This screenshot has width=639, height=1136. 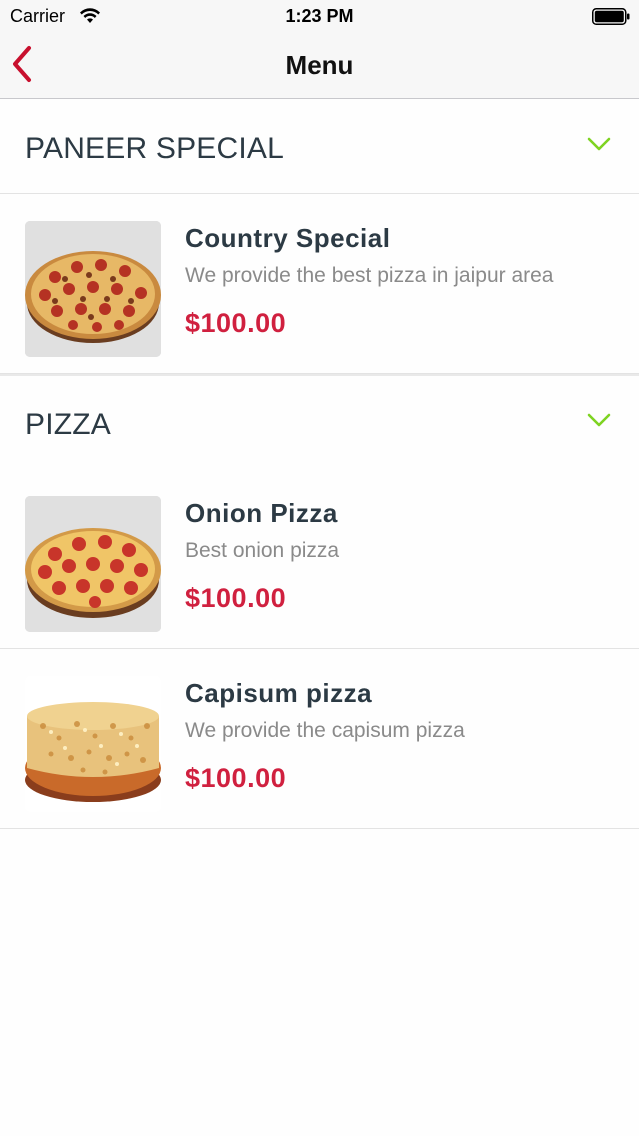 What do you see at coordinates (261, 513) in the screenshot?
I see `item-name: Onion Pizza` at bounding box center [261, 513].